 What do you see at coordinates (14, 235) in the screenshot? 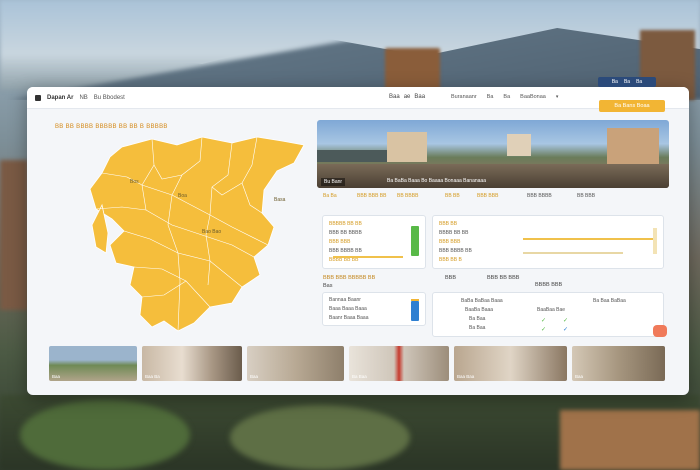
I see `background-building` at bounding box center [14, 235].